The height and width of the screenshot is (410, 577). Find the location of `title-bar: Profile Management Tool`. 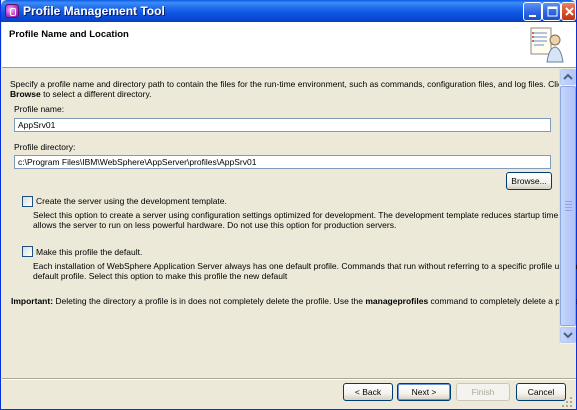

title-bar: Profile Management Tool is located at coordinates (288, 11).